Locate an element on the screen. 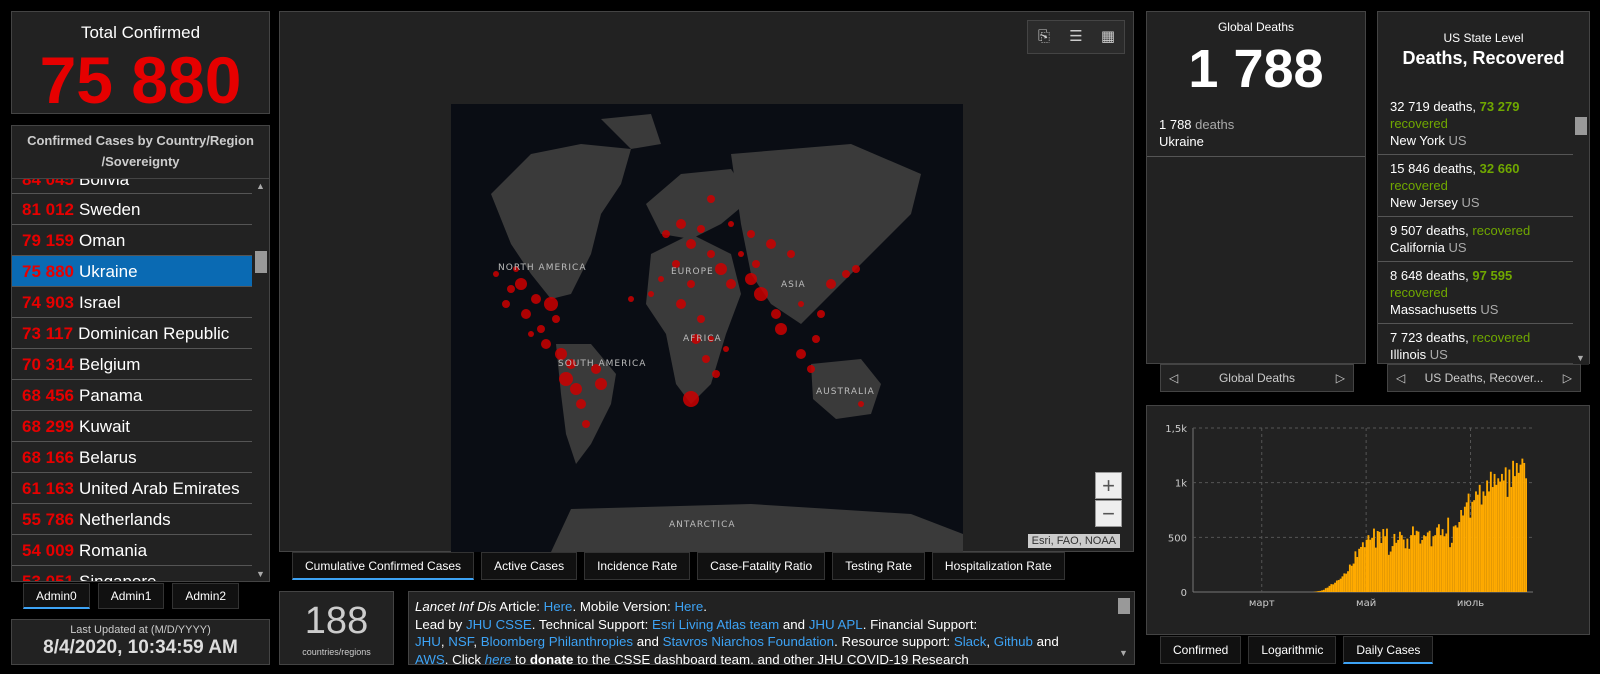  tab-active-cases: Active Cases is located at coordinates (529, 566).